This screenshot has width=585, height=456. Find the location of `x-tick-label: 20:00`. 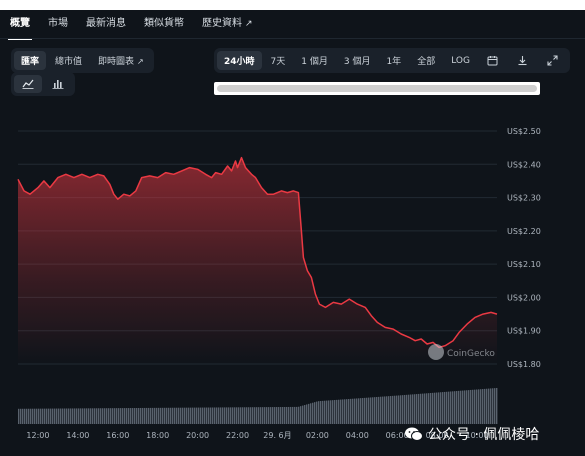

x-tick-label: 20:00 is located at coordinates (197, 435).